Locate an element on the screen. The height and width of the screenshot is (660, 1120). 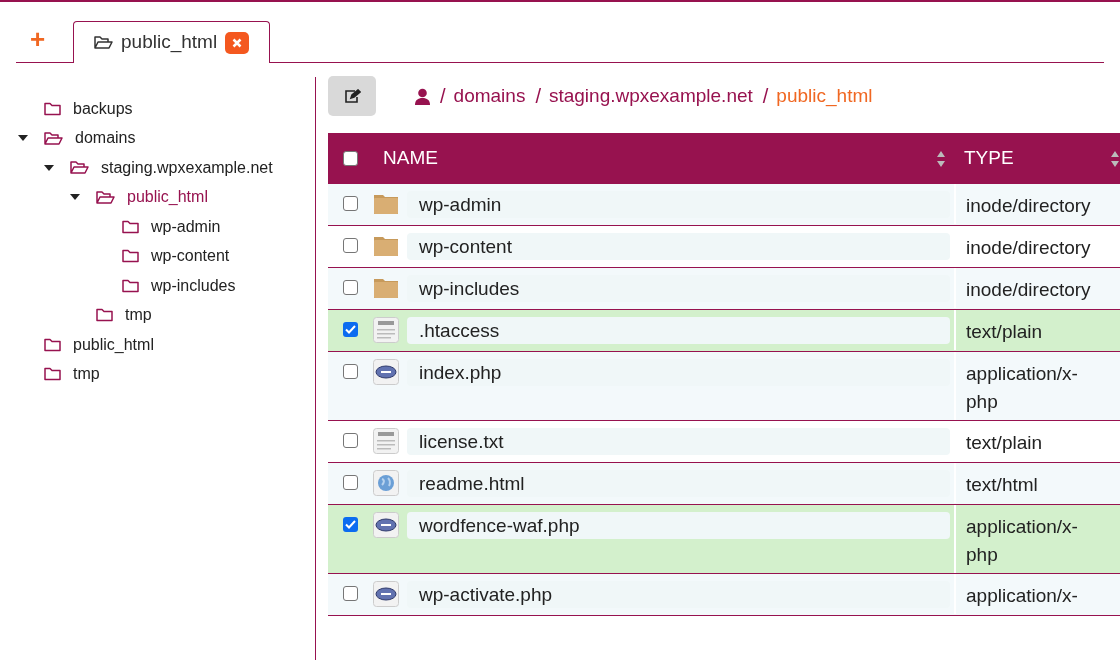
user-icon is located at coordinates (422, 96).